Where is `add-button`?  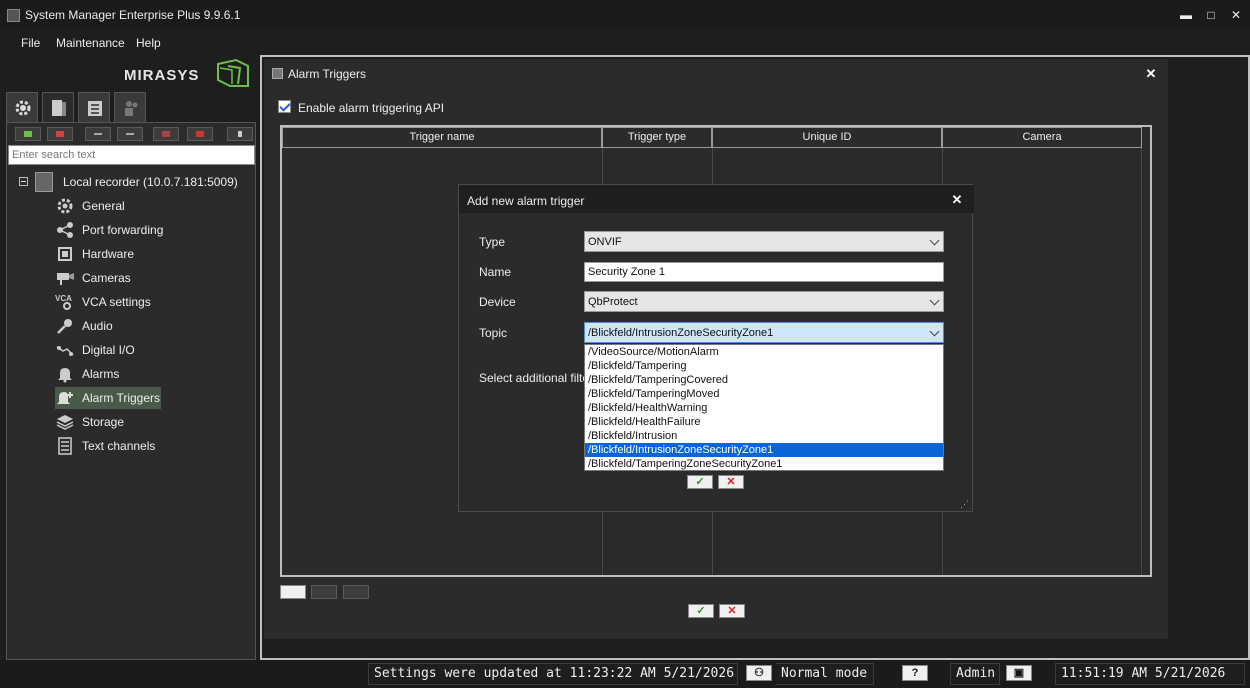 add-button is located at coordinates (98, 134).